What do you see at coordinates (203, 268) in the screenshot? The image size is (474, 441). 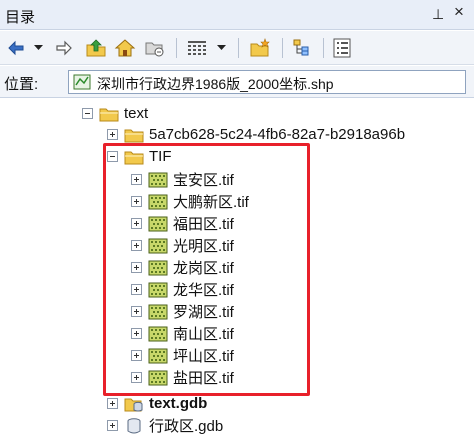 I see `tree-item-label: 龙岗区.tif` at bounding box center [203, 268].